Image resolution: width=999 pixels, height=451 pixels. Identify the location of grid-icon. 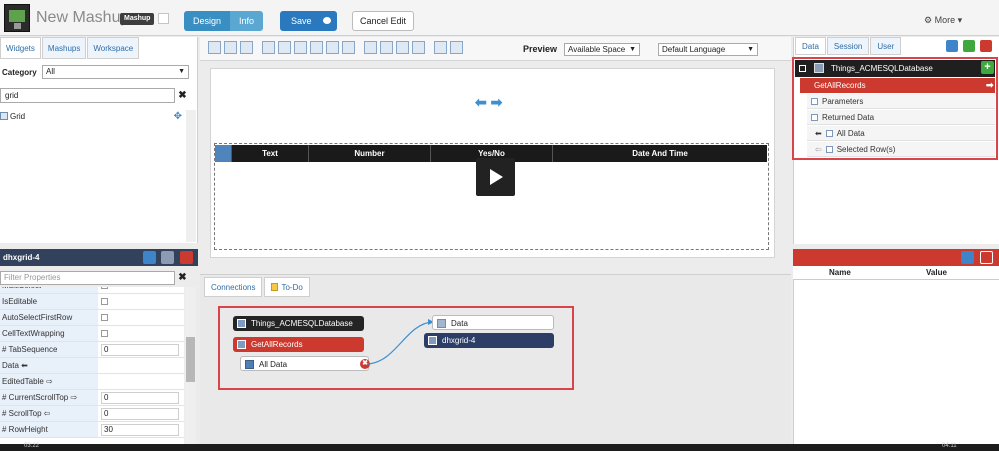
(418, 47).